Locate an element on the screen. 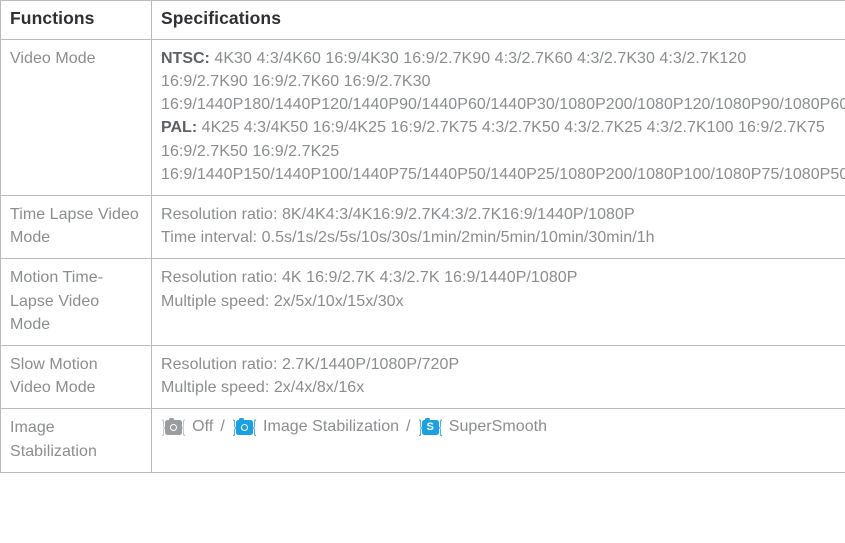 The width and height of the screenshot is (845, 543). s-glyph: S is located at coordinates (430, 427).